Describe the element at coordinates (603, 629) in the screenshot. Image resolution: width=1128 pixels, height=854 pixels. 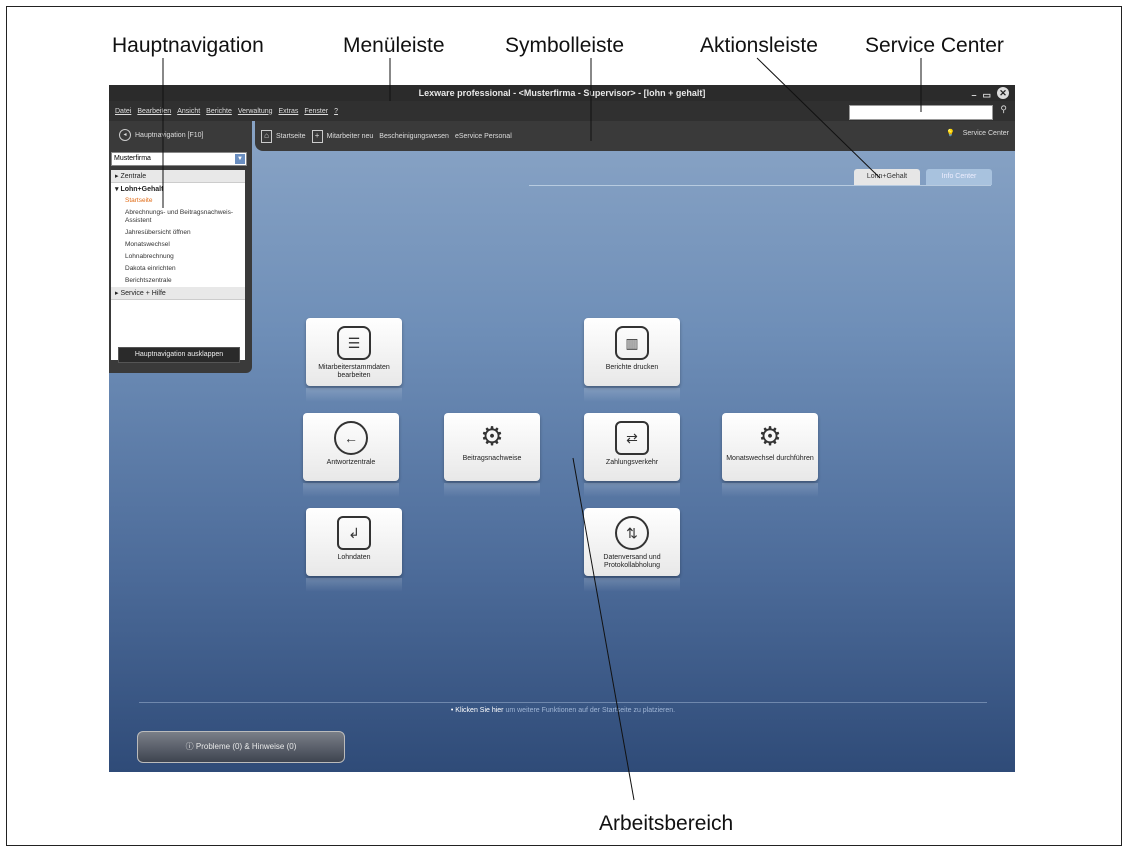
I see `leader-arbeitsbereich` at that location.